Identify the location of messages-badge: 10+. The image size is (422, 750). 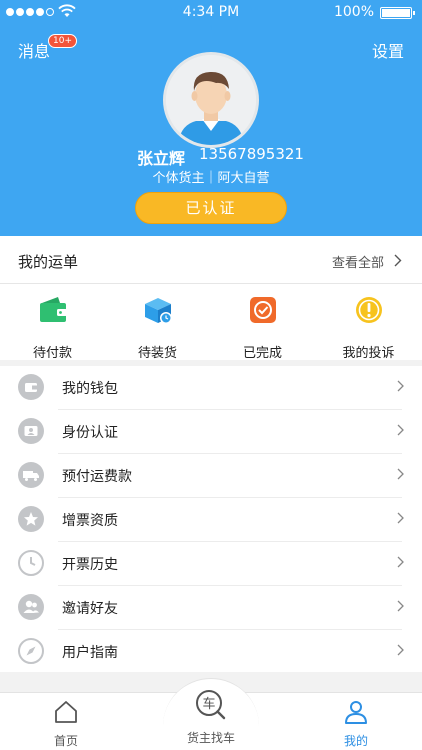
(62, 41).